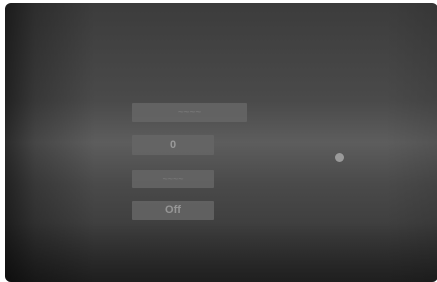 The width and height of the screenshot is (437, 282). I want to click on value-button: 0, so click(173, 145).